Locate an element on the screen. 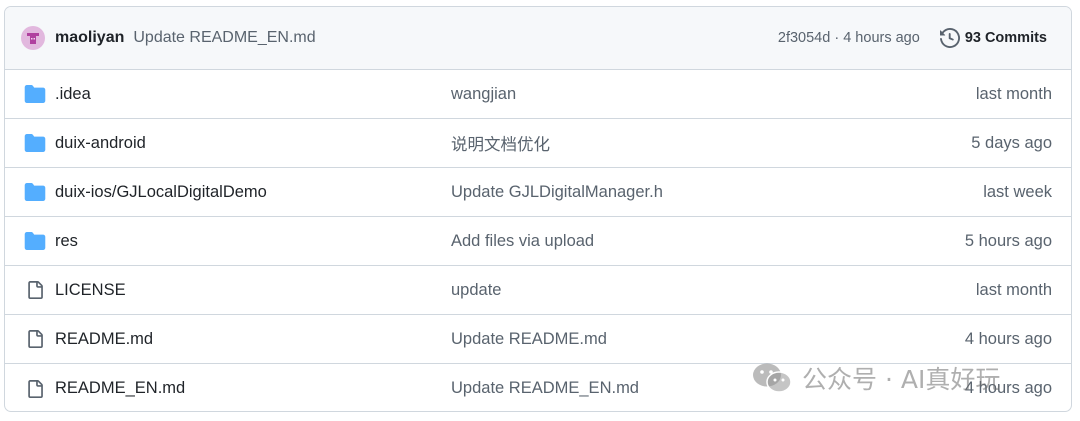  commit-time: 4 hours ago is located at coordinates (881, 38).